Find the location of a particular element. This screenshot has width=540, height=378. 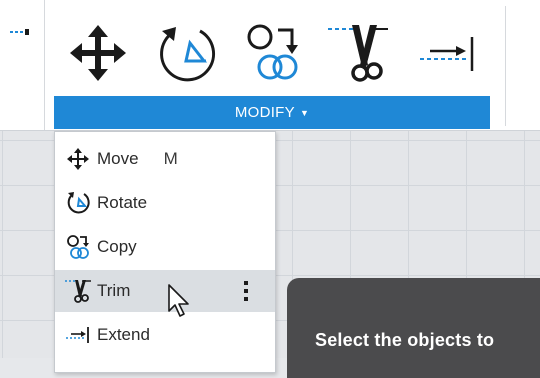

menu-item-copy: Copy is located at coordinates (165, 247).